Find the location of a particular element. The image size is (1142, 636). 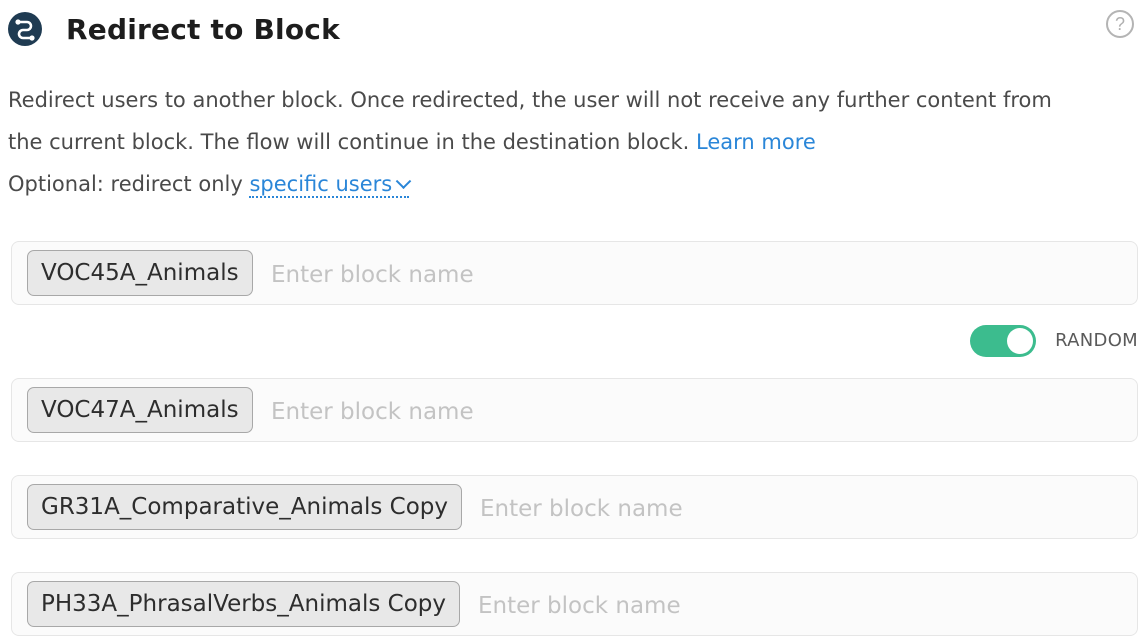

block-selector: VOC45A_Animals is located at coordinates (574, 273).